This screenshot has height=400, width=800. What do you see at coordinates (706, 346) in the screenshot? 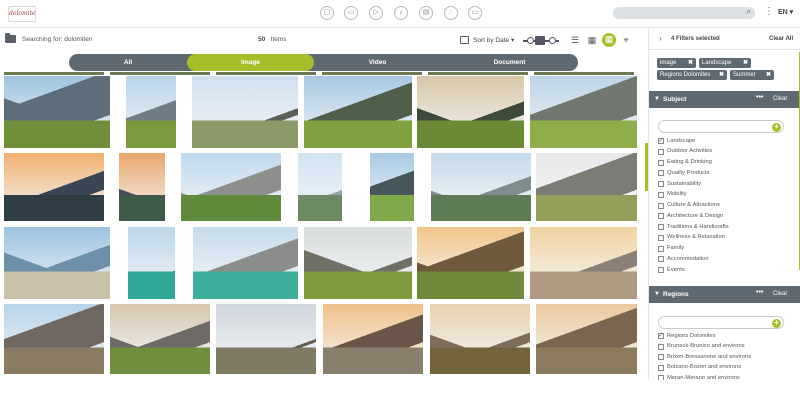
I see `option-label: Bruneck-Brunico and environs` at bounding box center [706, 346].